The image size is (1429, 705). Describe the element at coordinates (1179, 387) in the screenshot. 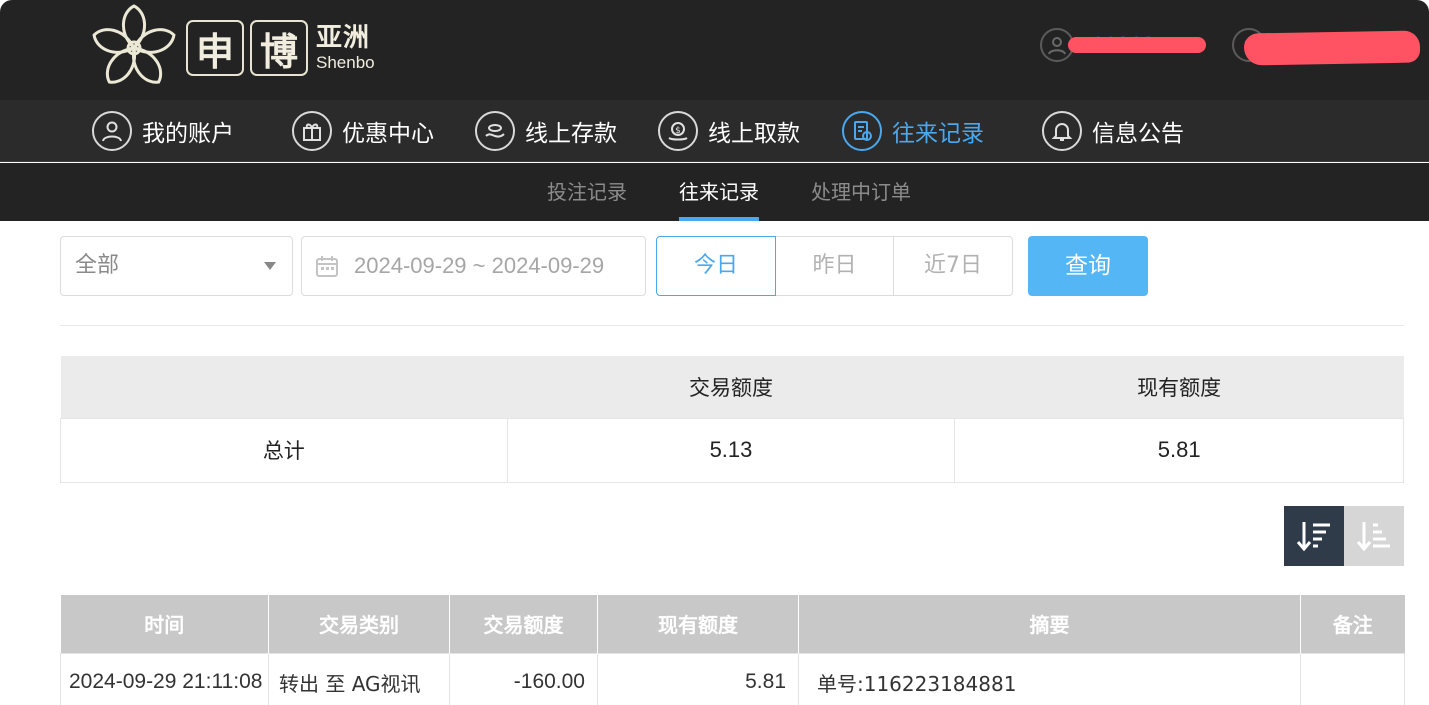

I see `summary-header-balance: 现有额度` at that location.